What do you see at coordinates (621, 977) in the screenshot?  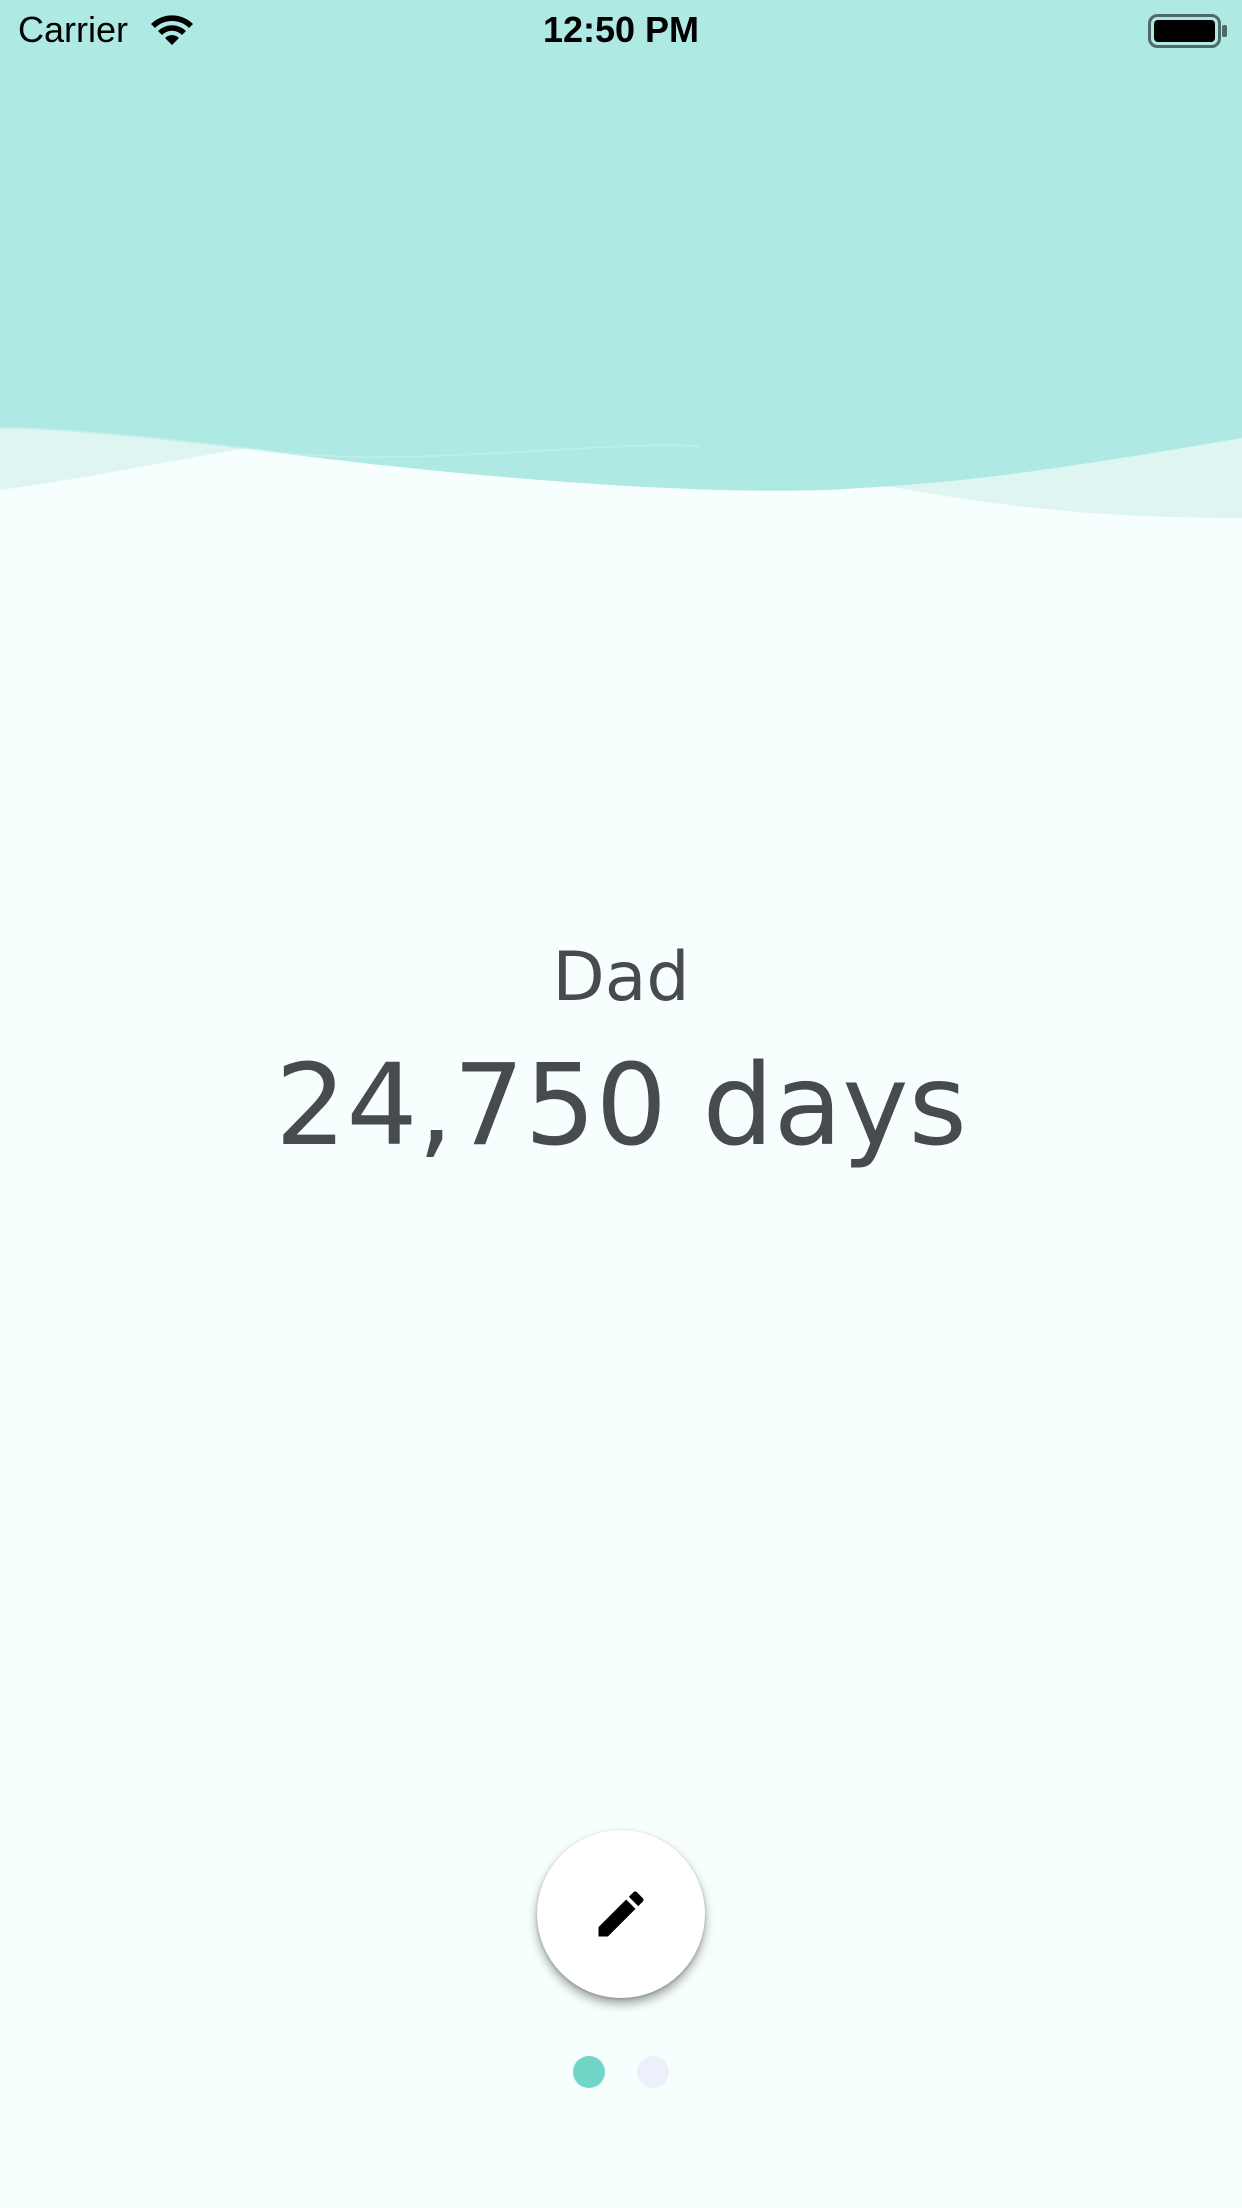 I see `person-name: Dad` at bounding box center [621, 977].